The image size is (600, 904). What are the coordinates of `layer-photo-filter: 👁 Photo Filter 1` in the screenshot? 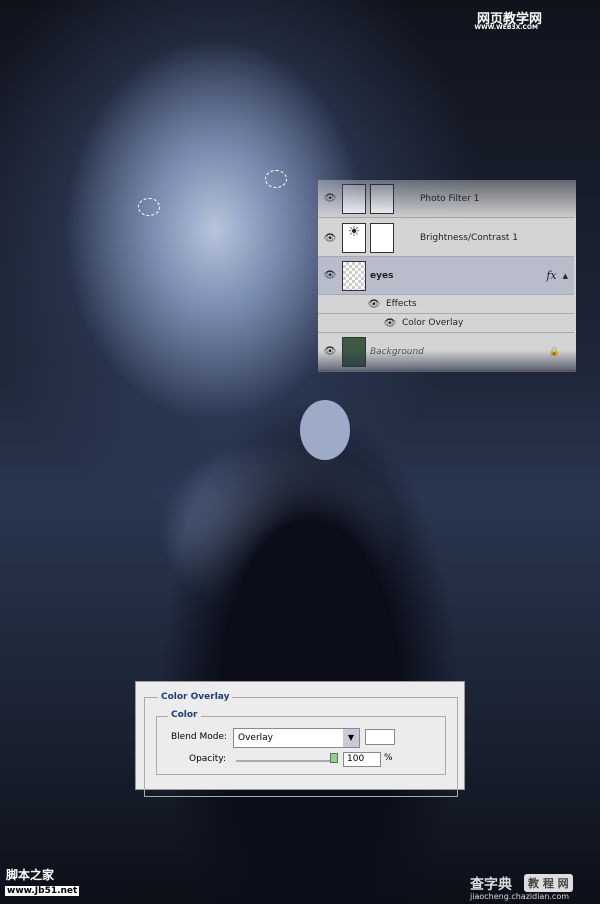 It's located at (446, 199).